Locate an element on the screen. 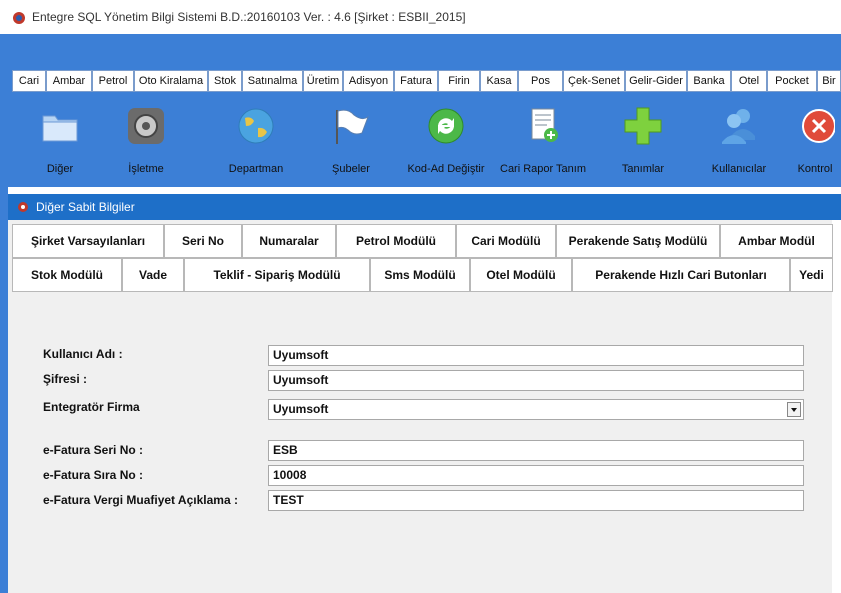  einvoice-series-field: ESB is located at coordinates (536, 450).